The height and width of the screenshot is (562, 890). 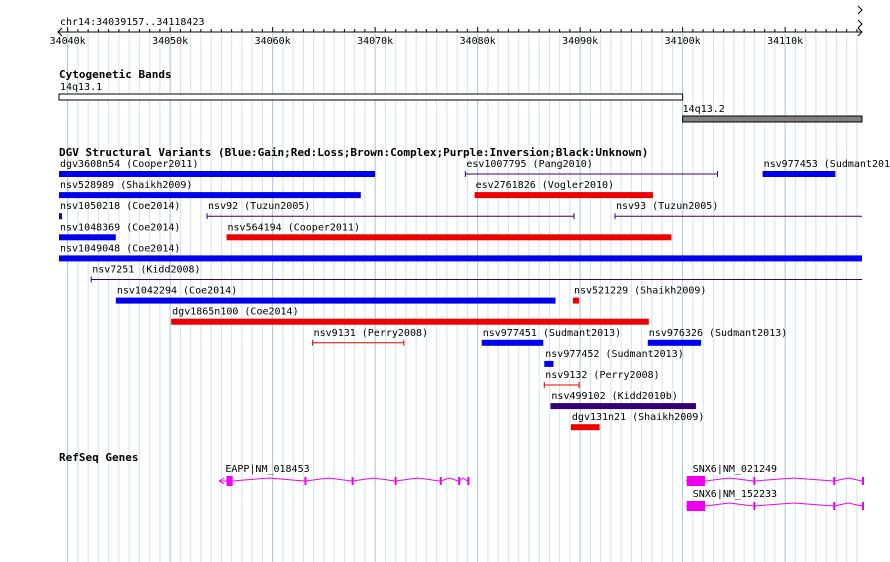 I want to click on cytoband-bands: 14q13.1 14q13.2, so click(x=460, y=102).